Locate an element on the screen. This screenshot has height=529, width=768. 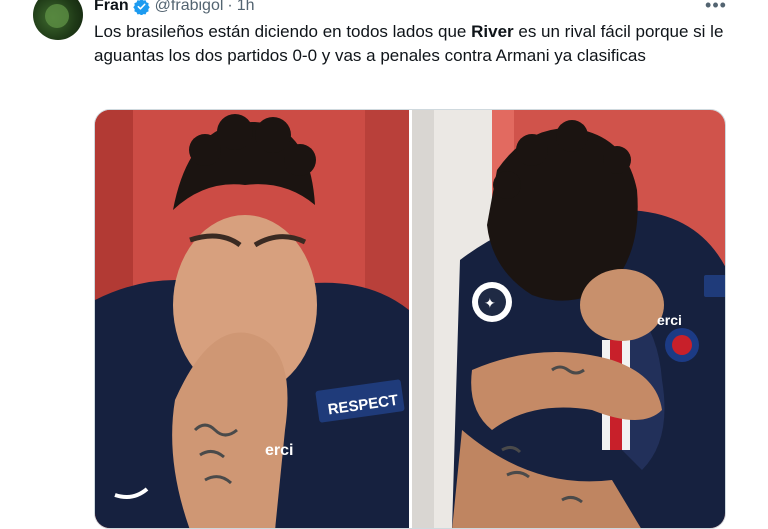
author-handle: @frabigol is located at coordinates (189, 7).